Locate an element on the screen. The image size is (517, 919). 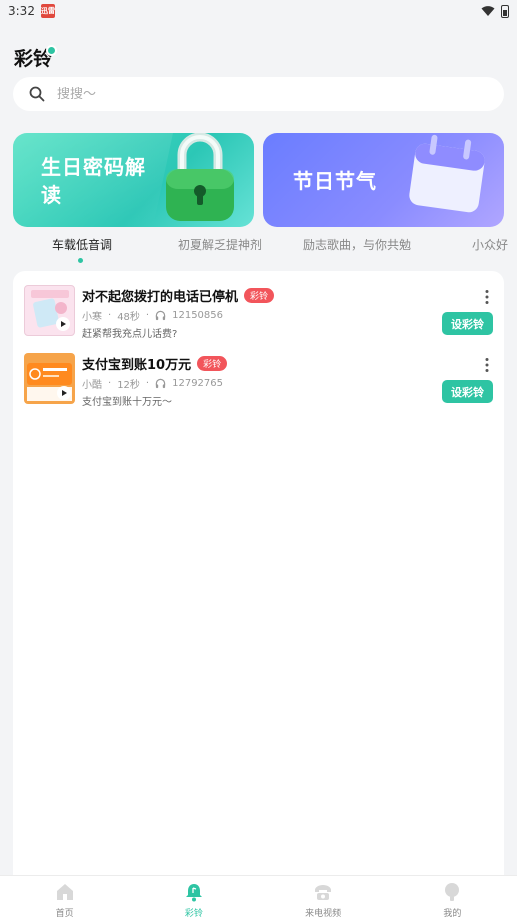
nav-item-home: 首页 is located at coordinates (64, 897).